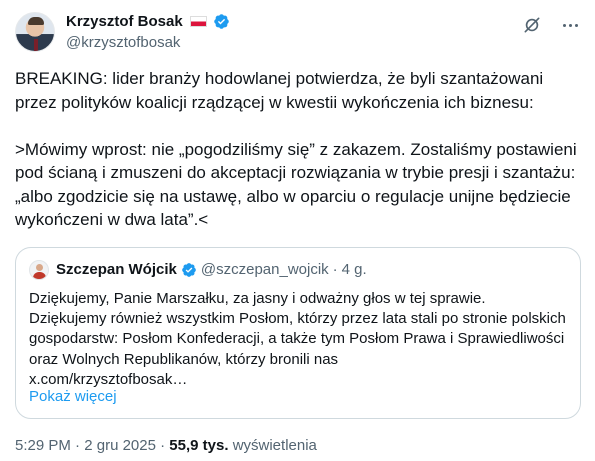 Image resolution: width=595 pixels, height=461 pixels. I want to click on author-name-row: Krzysztof Bosak, so click(148, 21).